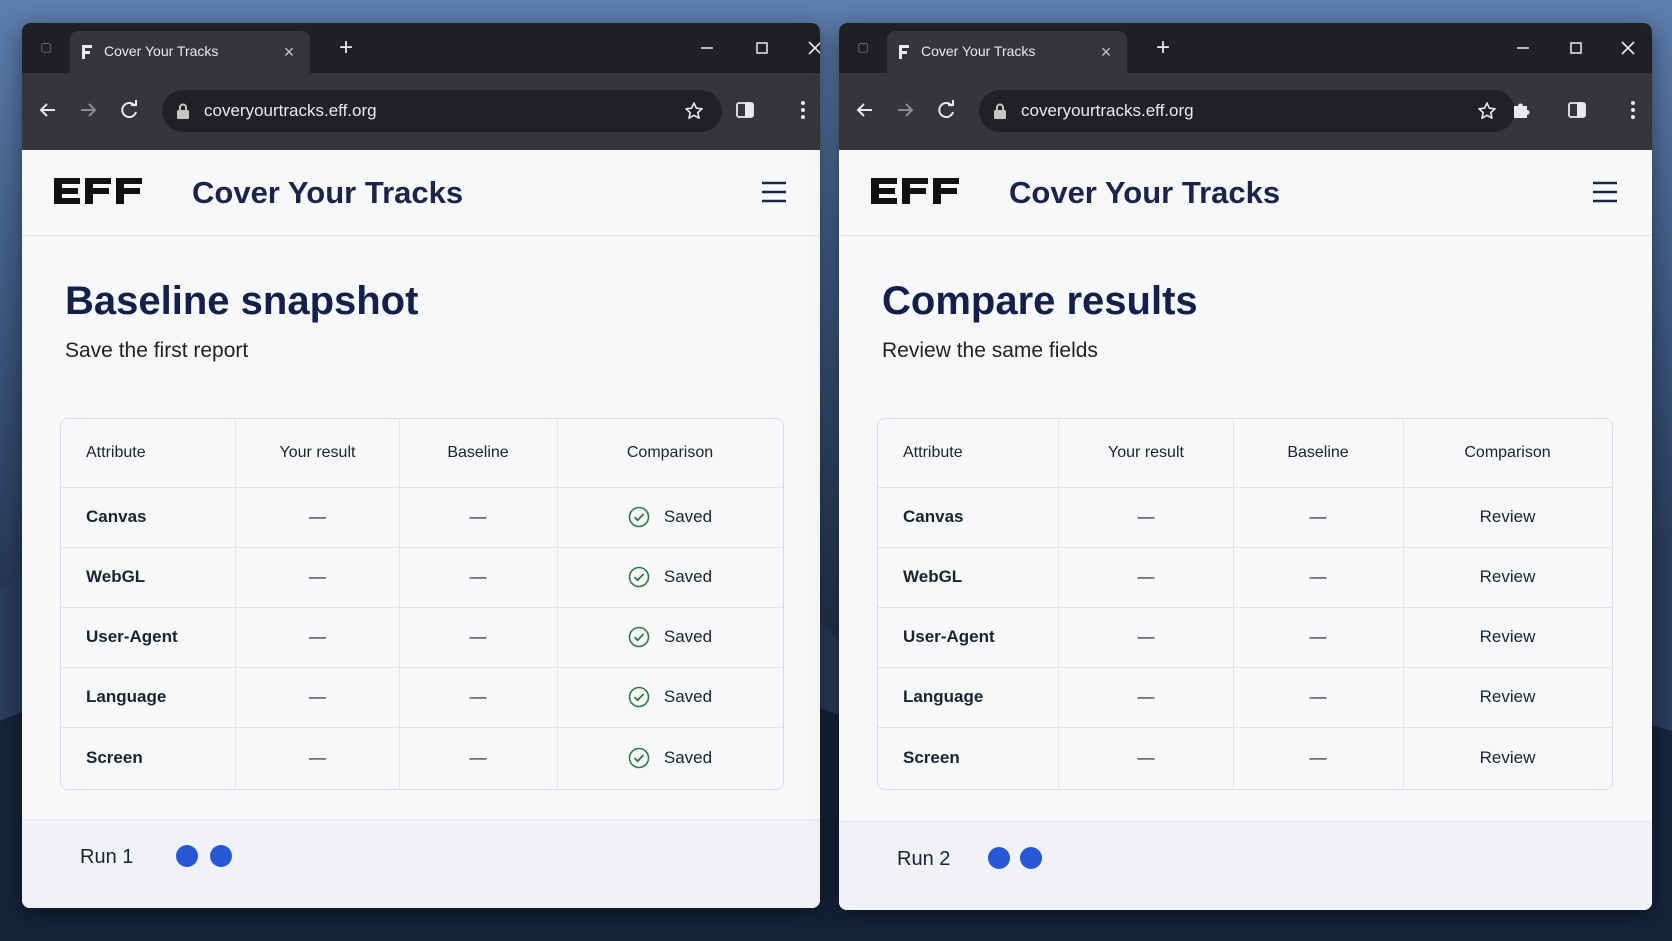 This screenshot has height=941, width=1672. What do you see at coordinates (421, 863) in the screenshot?
I see `run-footer: Run 1` at bounding box center [421, 863].